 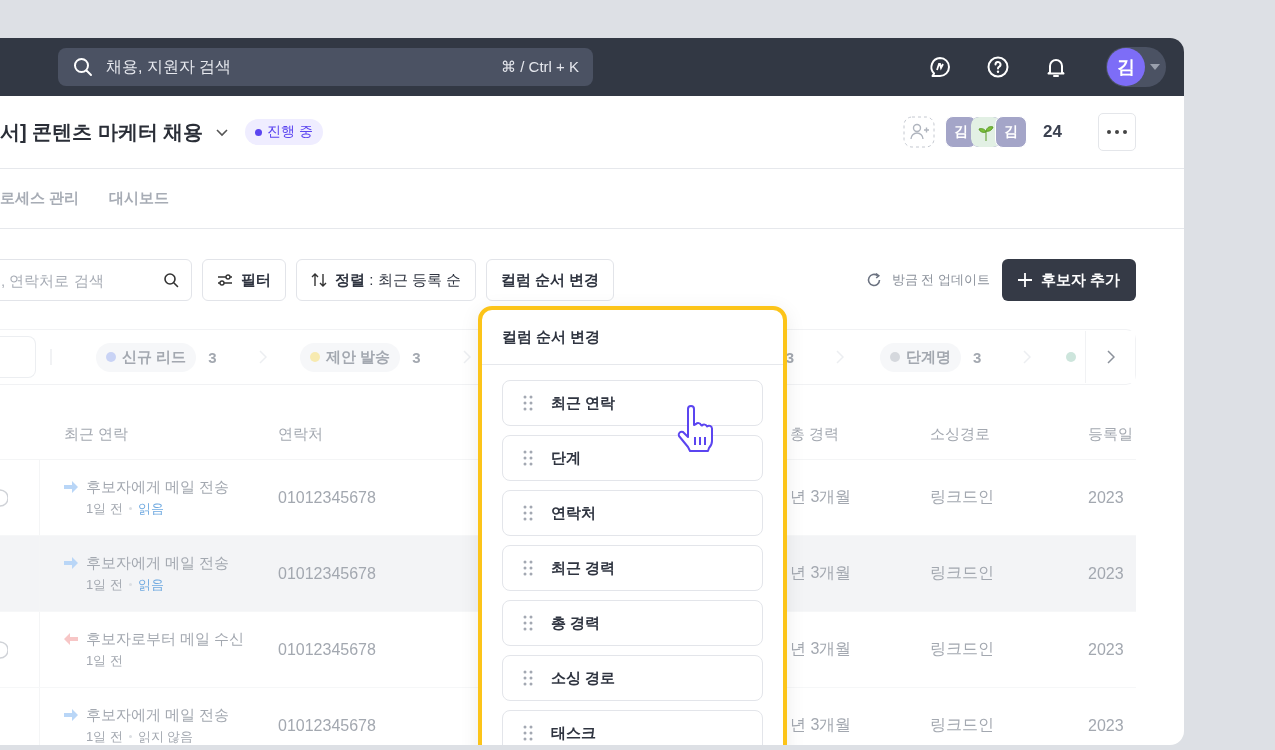 I want to click on candidate-search-field: , 연락처로 검색, so click(x=96, y=280).